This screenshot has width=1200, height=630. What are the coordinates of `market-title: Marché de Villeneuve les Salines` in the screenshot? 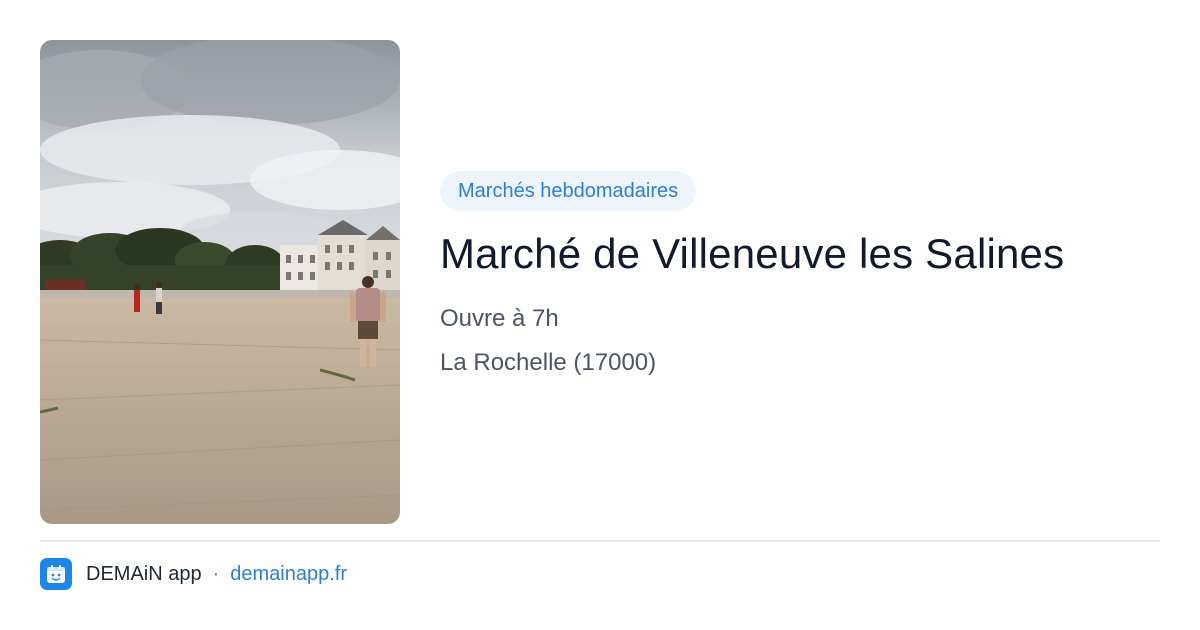 It's located at (752, 253).